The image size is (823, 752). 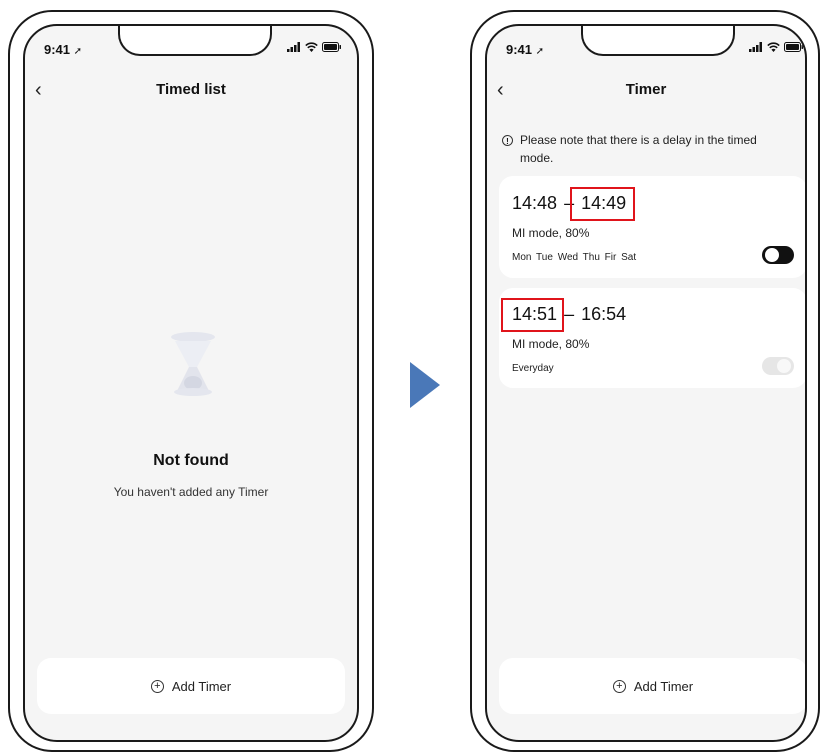 I want to click on timer-days: Mon Tue Wed Thu Fir Sat, so click(x=574, y=257).